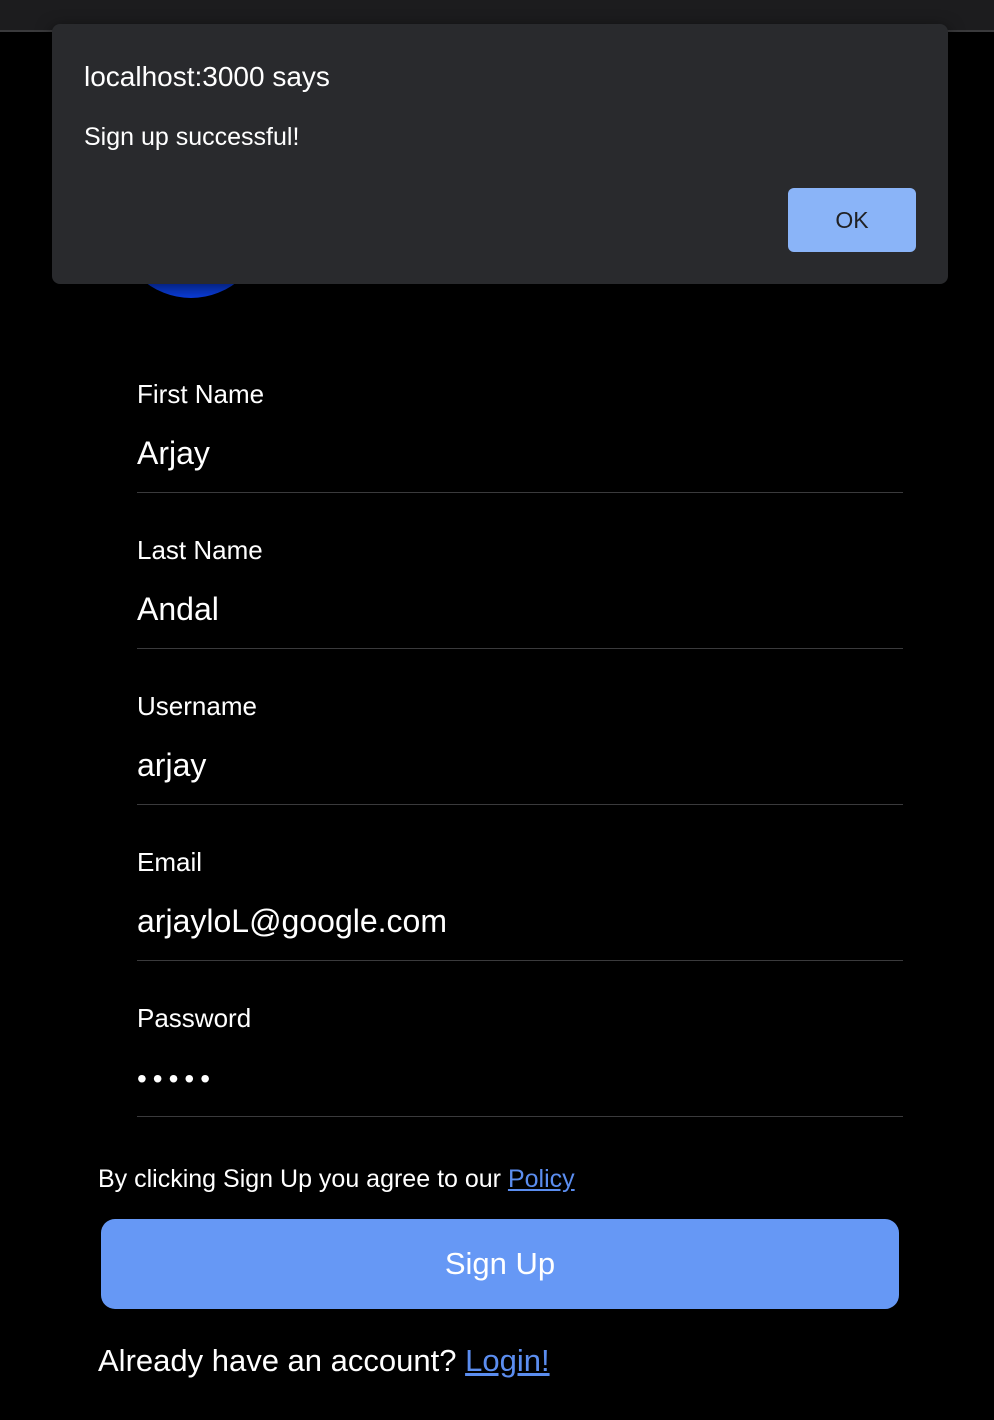 The image size is (994, 1420). What do you see at coordinates (507, 1360) in the screenshot?
I see `login-link: Login!` at bounding box center [507, 1360].